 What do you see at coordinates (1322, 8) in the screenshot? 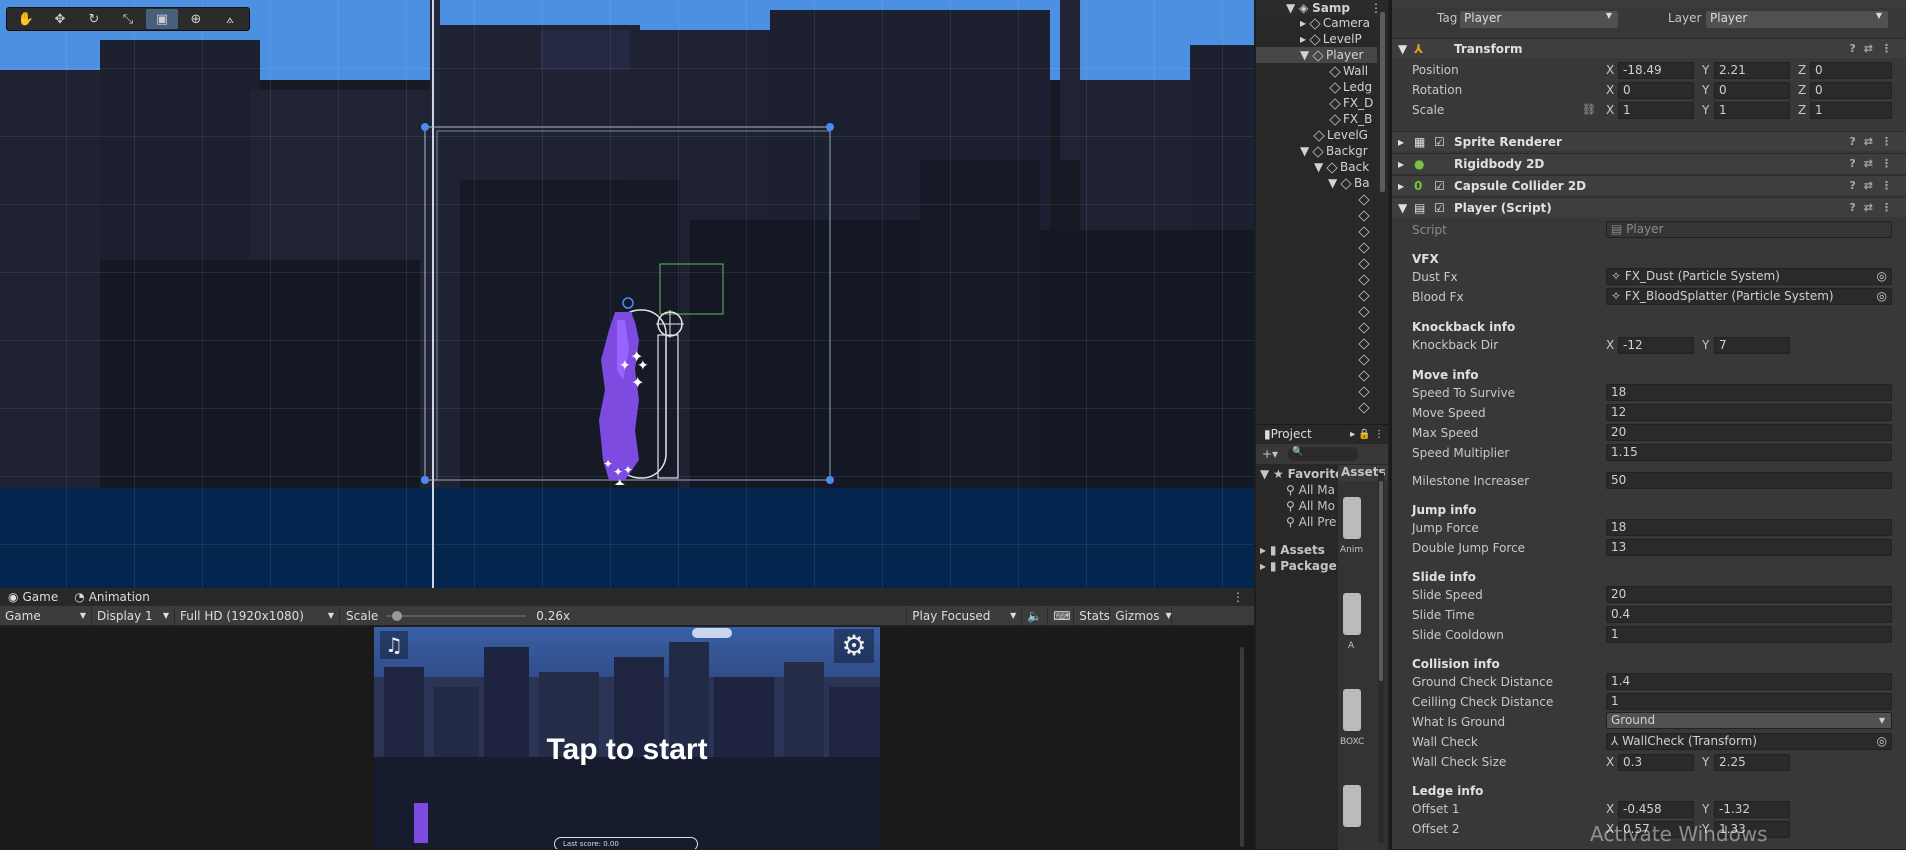
I see `hierarchy-scene-row: ▼ ◈ Samp ⋮` at bounding box center [1322, 8].